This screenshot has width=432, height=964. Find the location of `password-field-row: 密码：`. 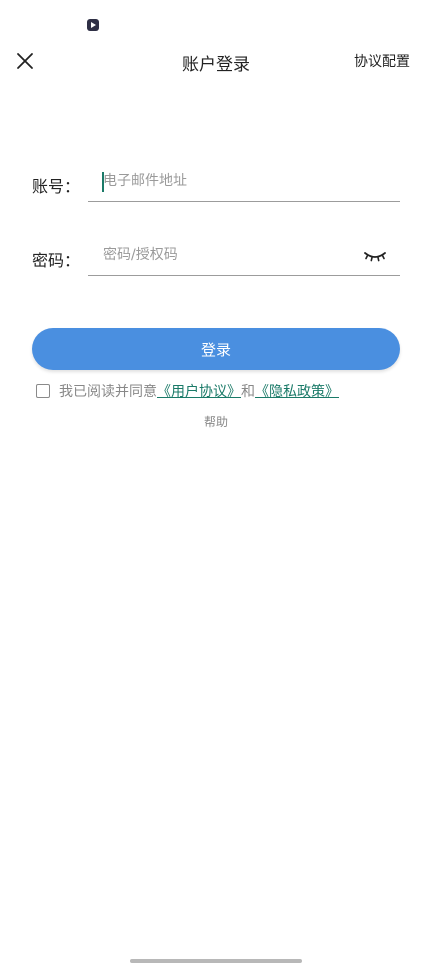

password-field-row: 密码： is located at coordinates (216, 258).